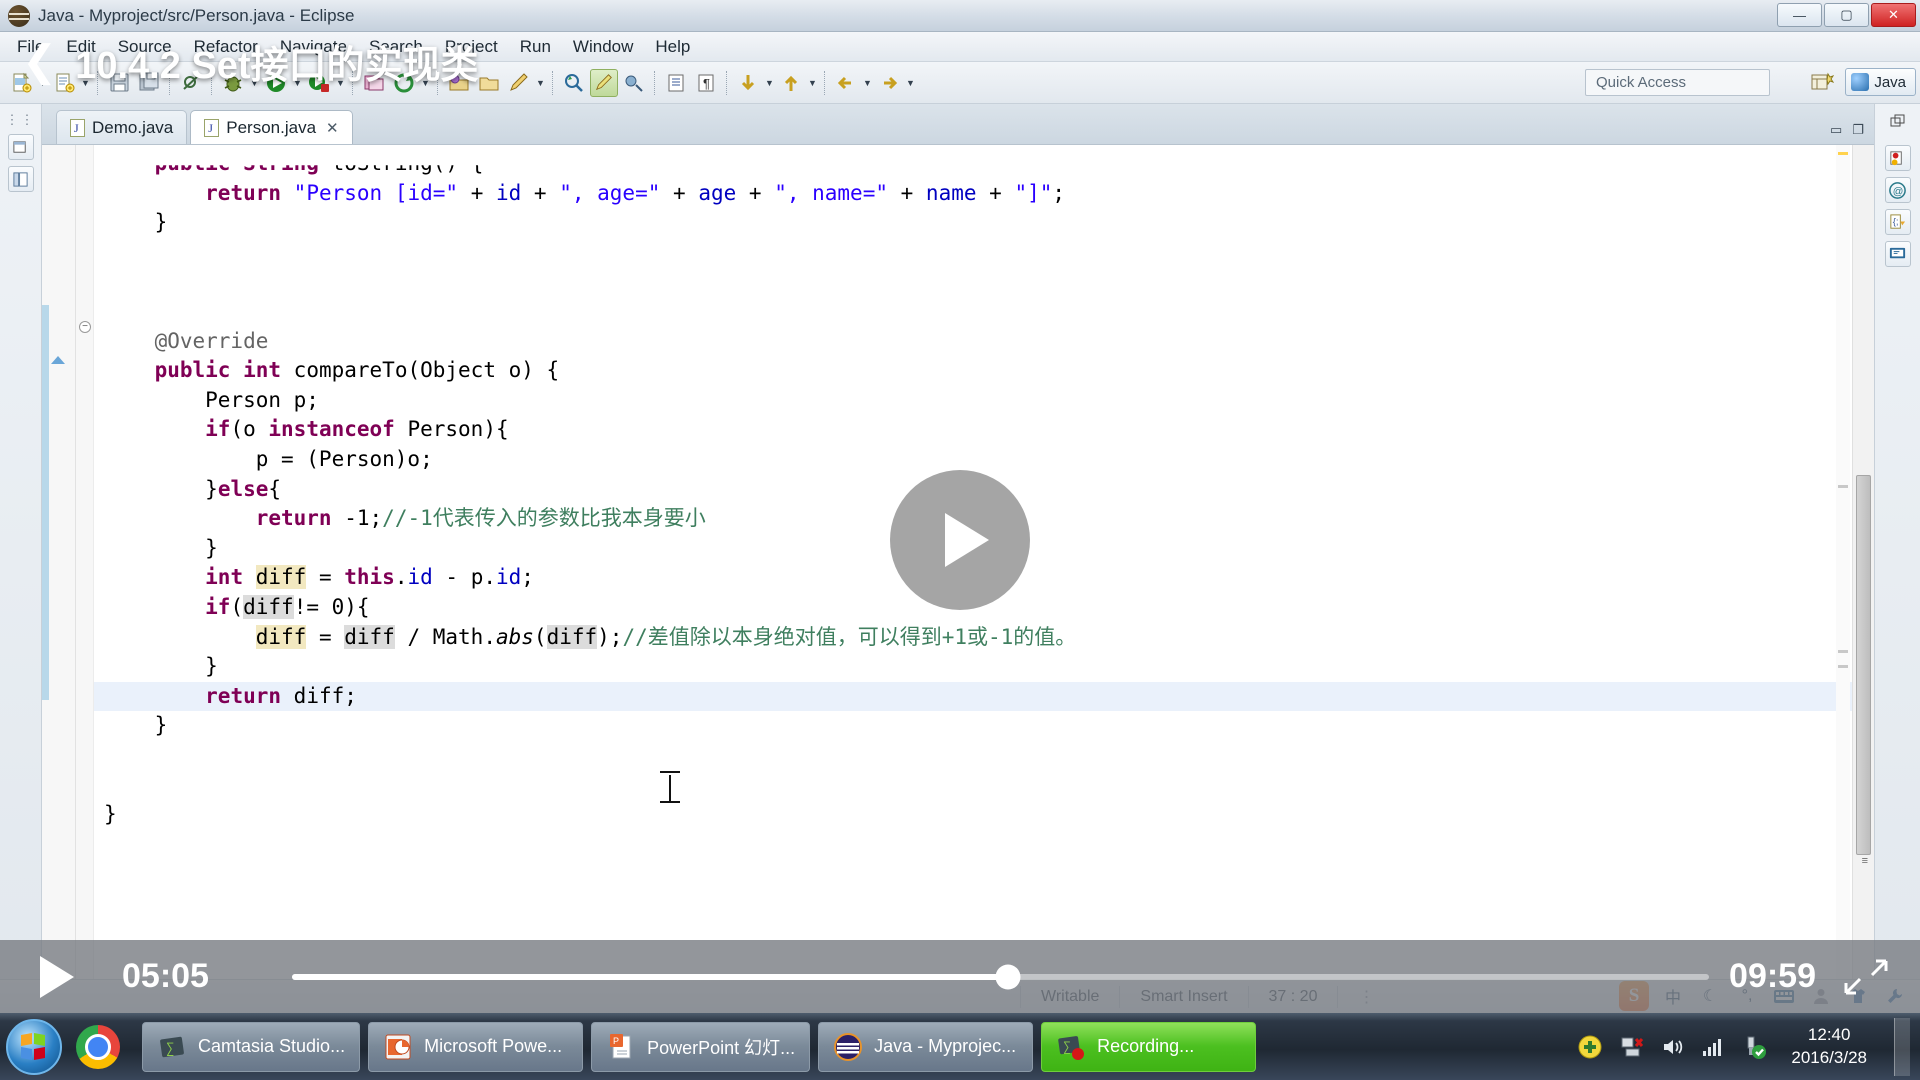 The height and width of the screenshot is (1080, 1920). Describe the element at coordinates (1754, 1047) in the screenshot. I see `usb-safe-remove-icon` at that location.